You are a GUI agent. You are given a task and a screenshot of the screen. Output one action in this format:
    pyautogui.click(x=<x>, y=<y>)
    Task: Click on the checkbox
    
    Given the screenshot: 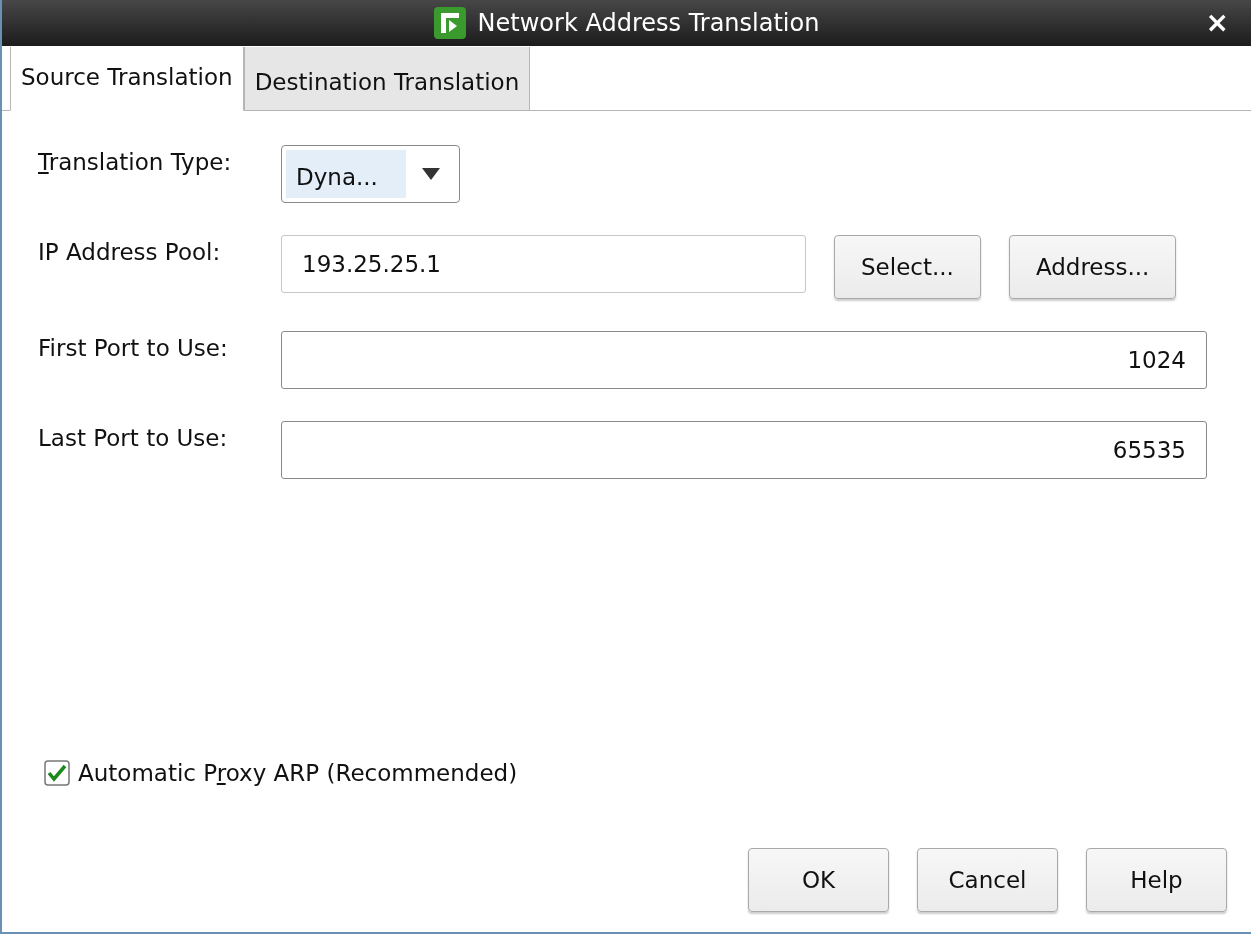 What is the action you would take?
    pyautogui.click(x=57, y=773)
    